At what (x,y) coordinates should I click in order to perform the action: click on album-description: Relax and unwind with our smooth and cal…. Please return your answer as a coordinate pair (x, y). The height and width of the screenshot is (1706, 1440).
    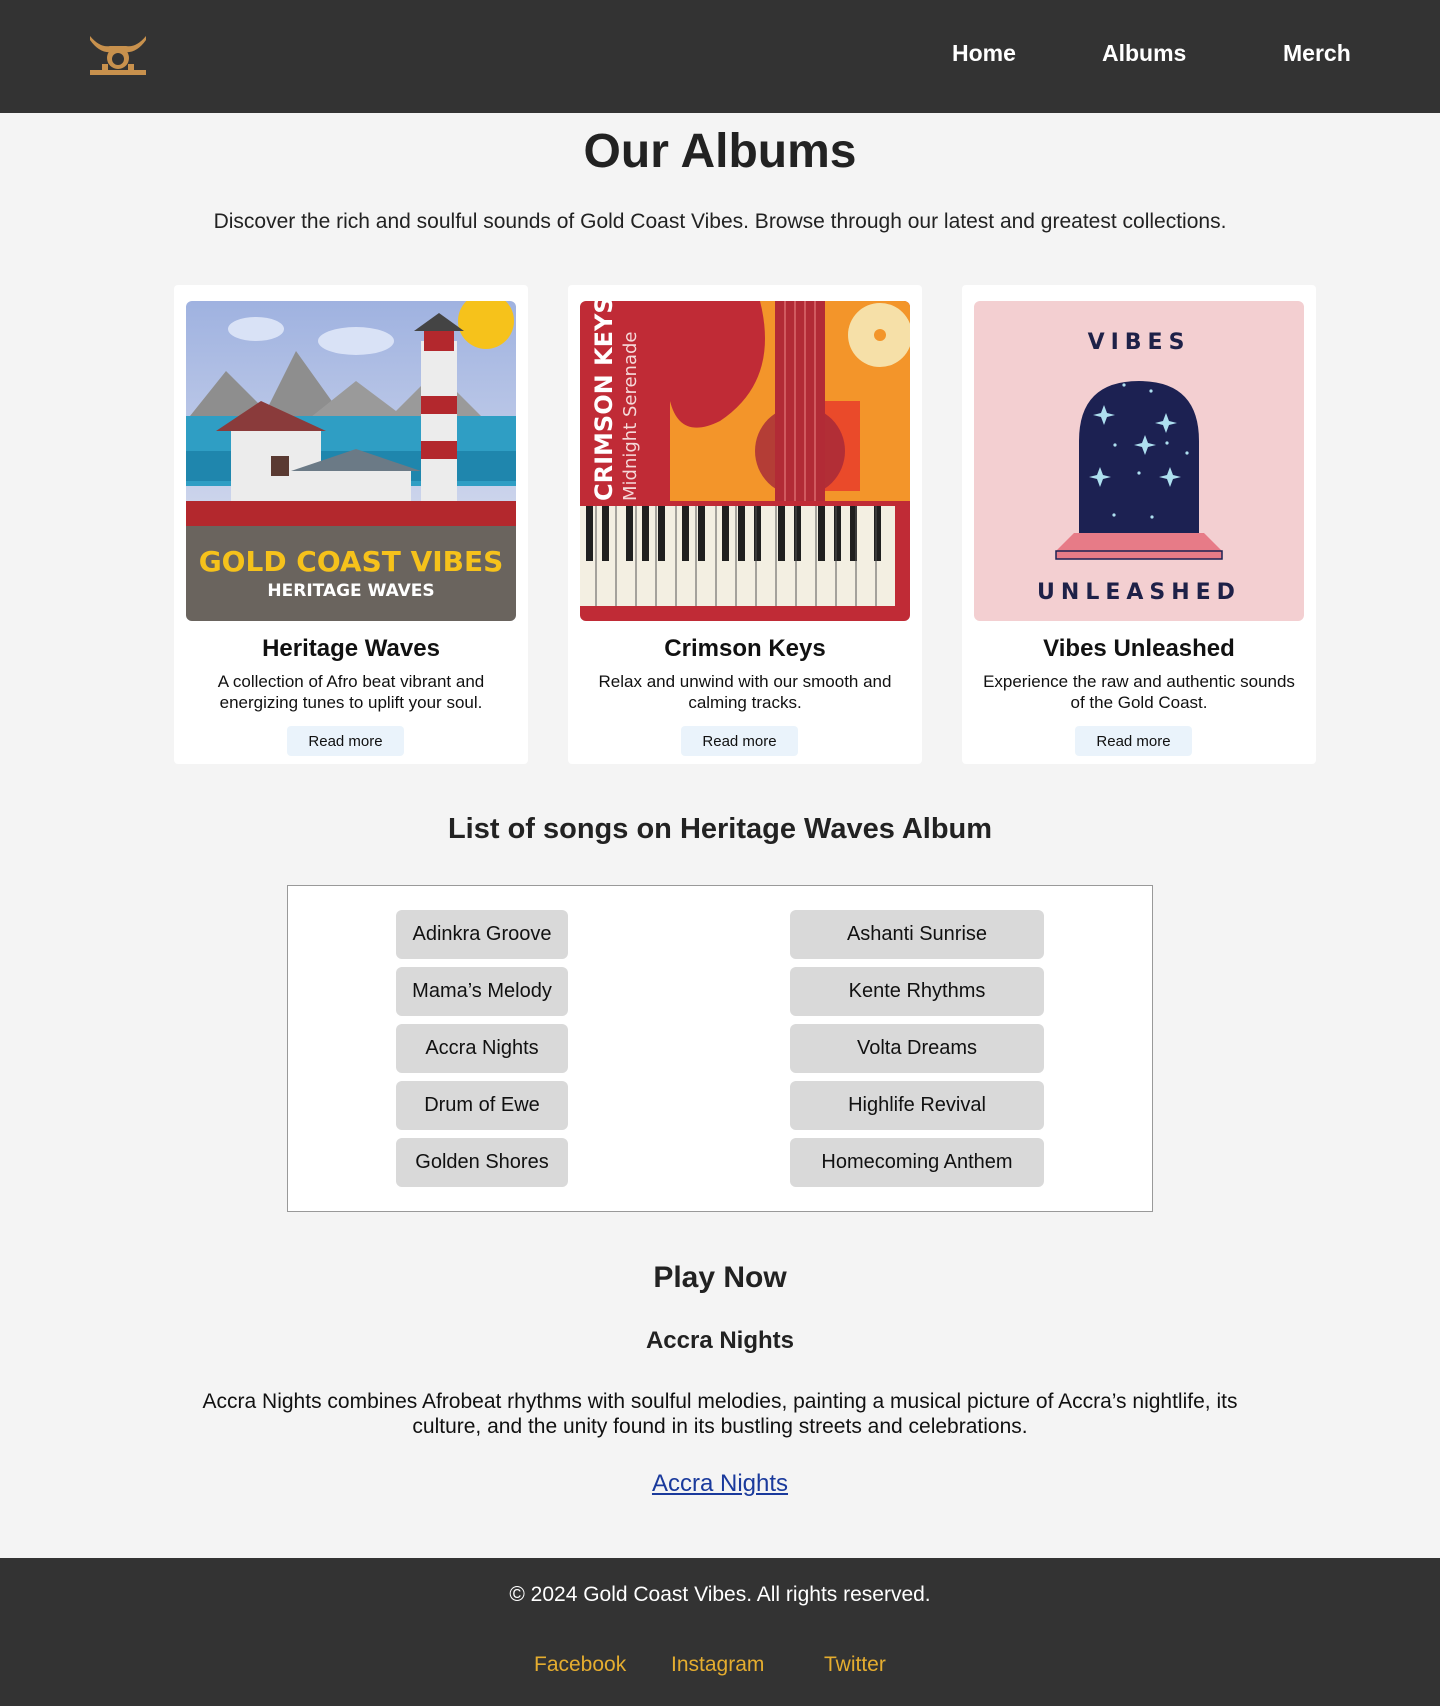
    Looking at the image, I should click on (745, 692).